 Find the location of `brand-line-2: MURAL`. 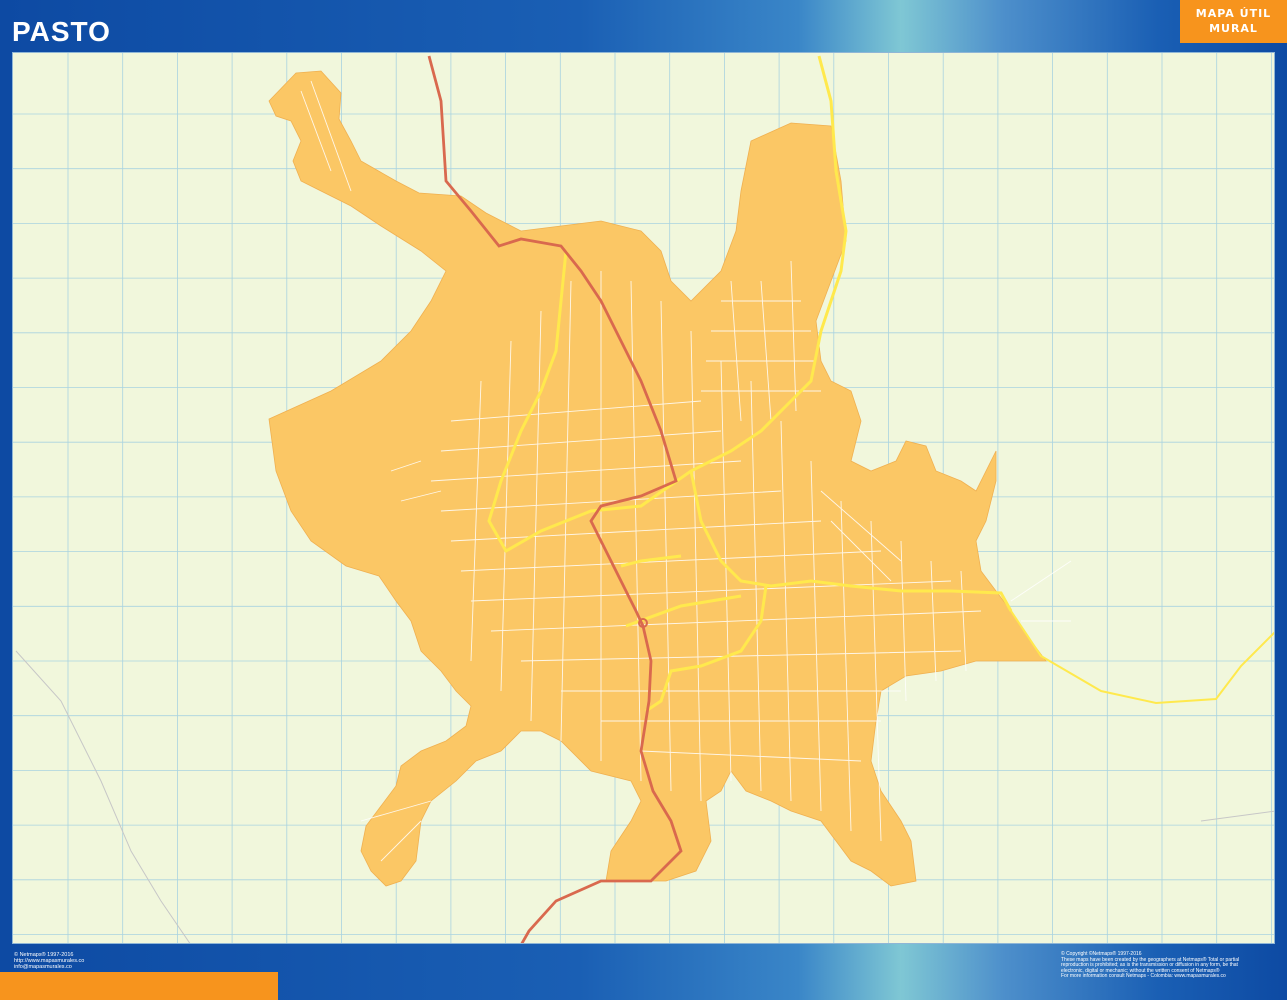

brand-line-2: MURAL is located at coordinates (1233, 28).